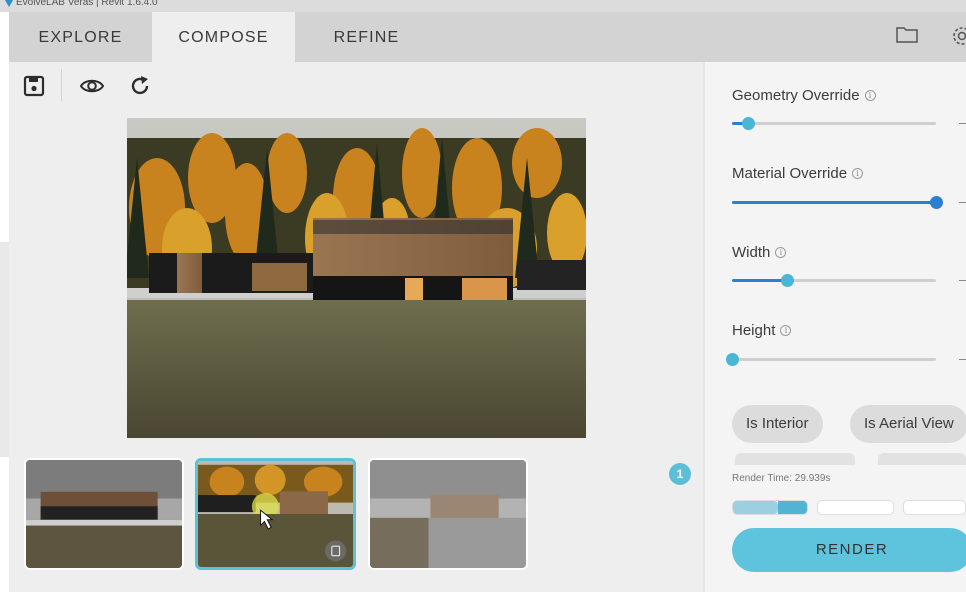  Describe the element at coordinates (487, 599) in the screenshot. I see `window-bottom-edge` at that location.